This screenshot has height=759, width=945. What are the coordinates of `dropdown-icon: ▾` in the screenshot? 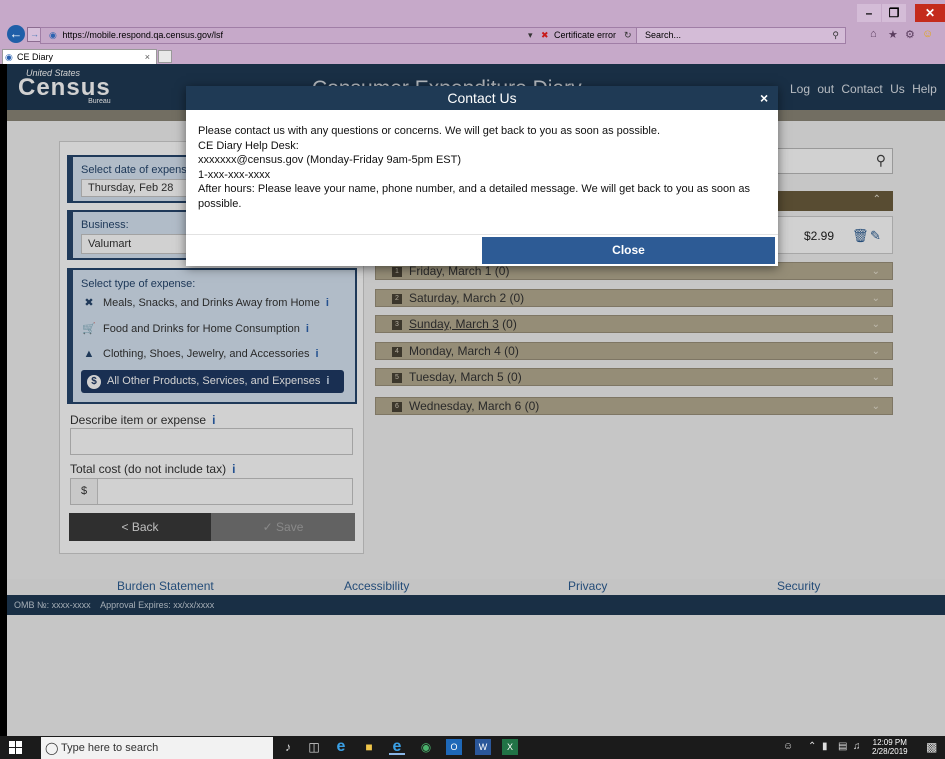 It's located at (530, 35).